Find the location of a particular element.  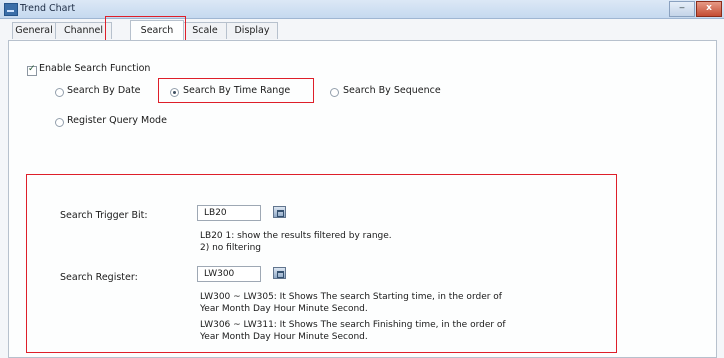

close-button: x is located at coordinates (709, 9).